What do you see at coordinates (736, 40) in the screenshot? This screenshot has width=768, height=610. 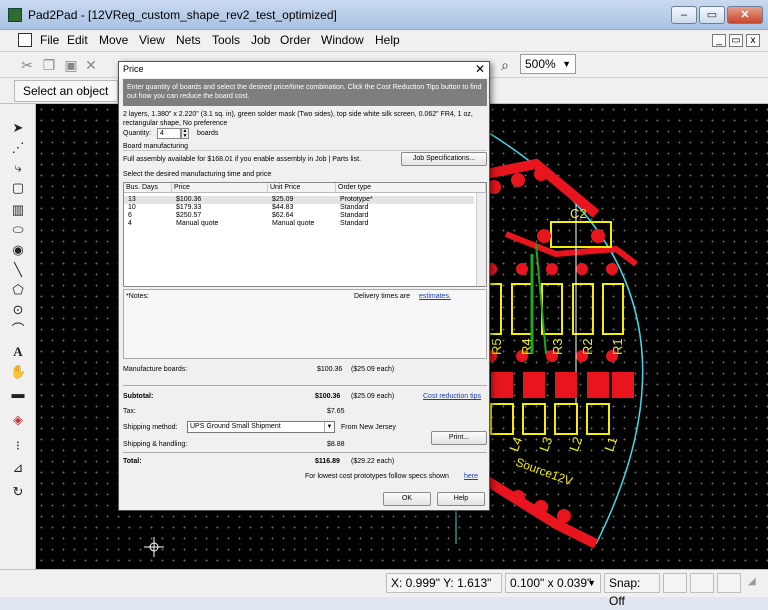 I see `mdi-restore-button: ▭` at bounding box center [736, 40].